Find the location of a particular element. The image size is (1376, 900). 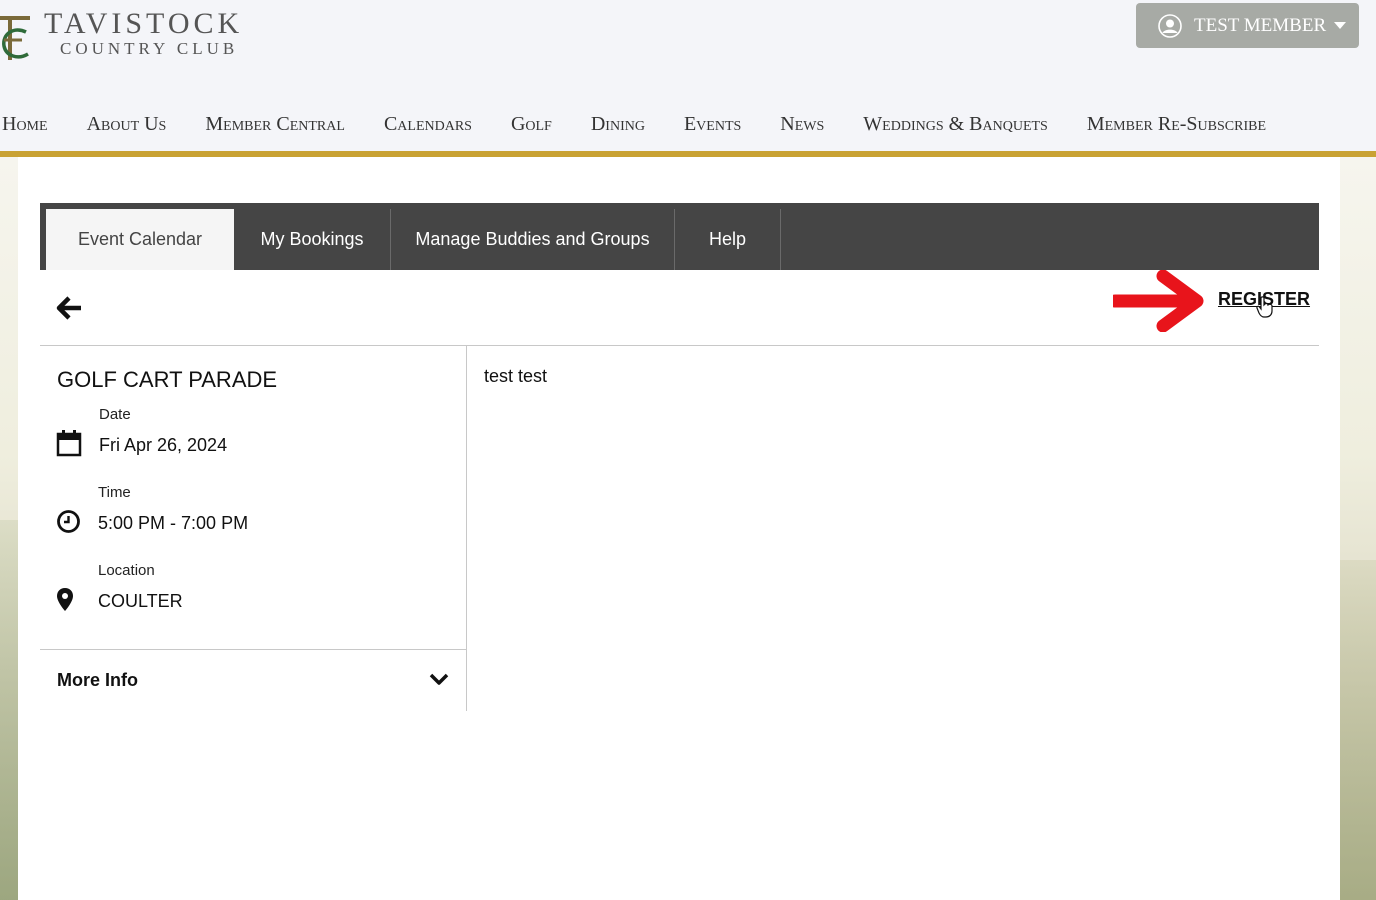

nav-item-events: Events is located at coordinates (712, 125).